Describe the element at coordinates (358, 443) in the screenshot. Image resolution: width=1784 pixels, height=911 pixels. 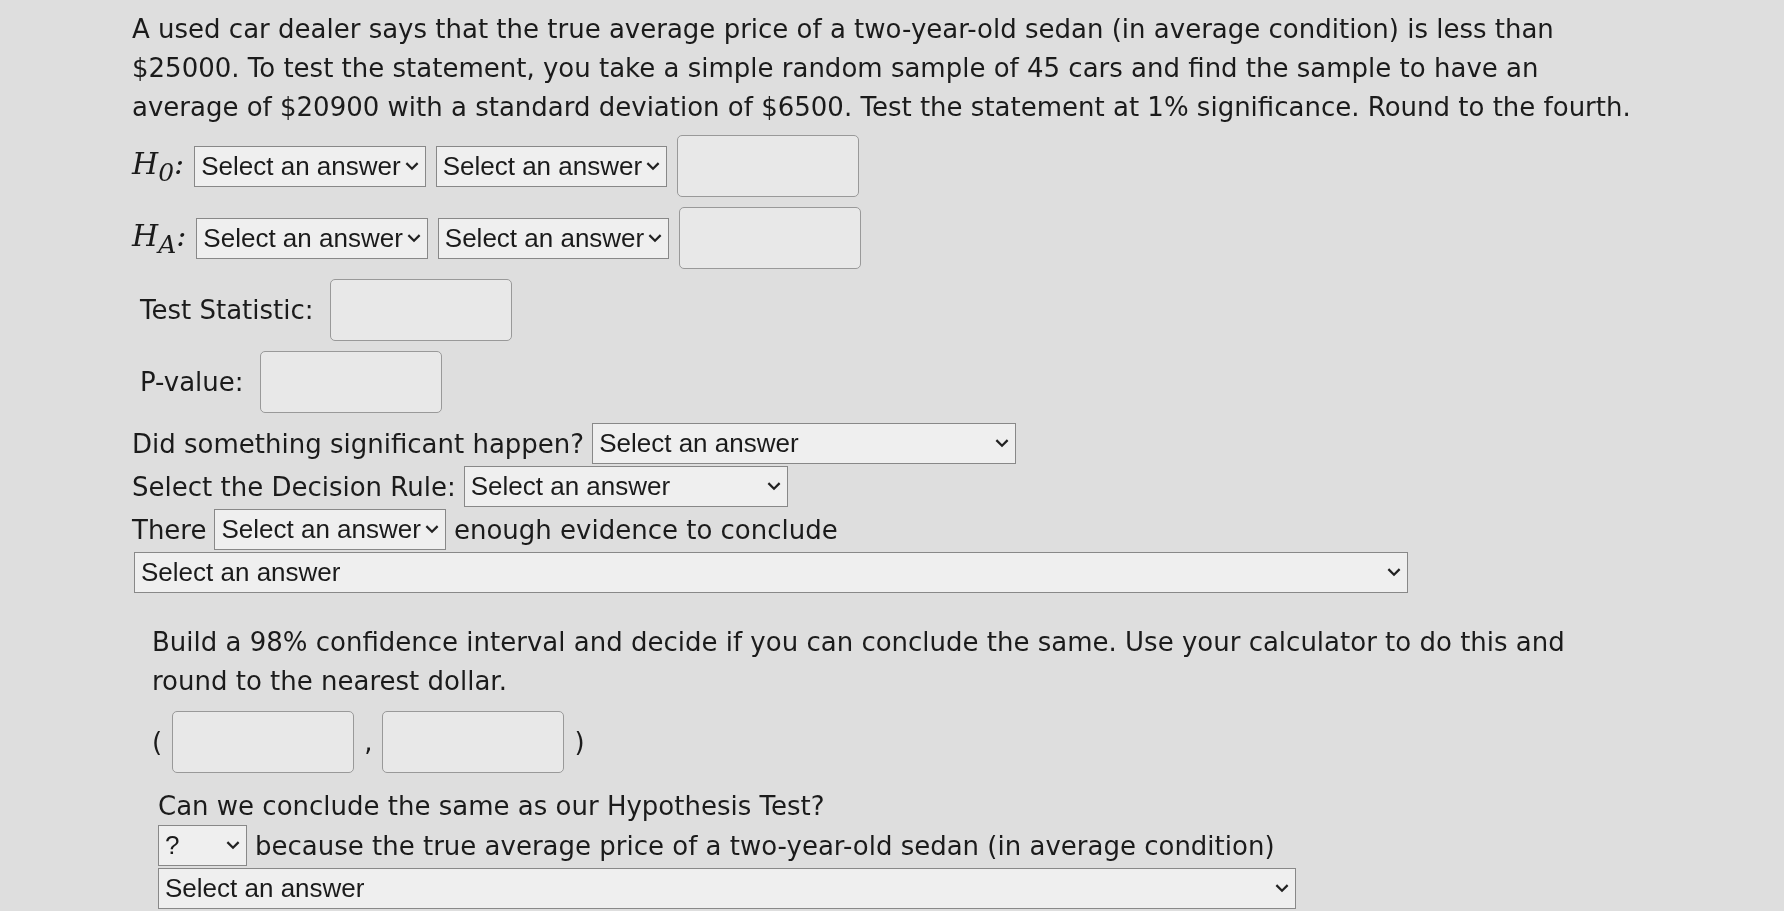
I see `significance-label: Did something significant happen?` at that location.